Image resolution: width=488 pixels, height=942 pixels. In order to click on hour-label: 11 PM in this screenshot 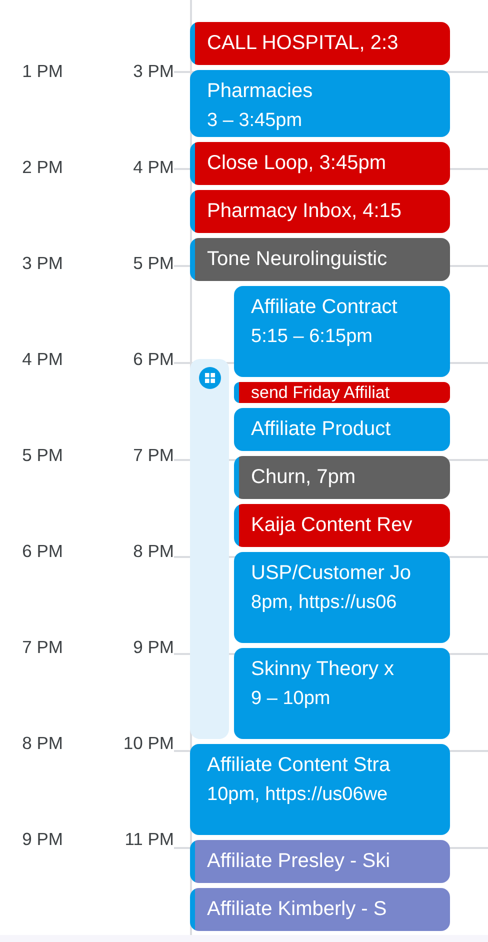, I will do `click(149, 839)`.